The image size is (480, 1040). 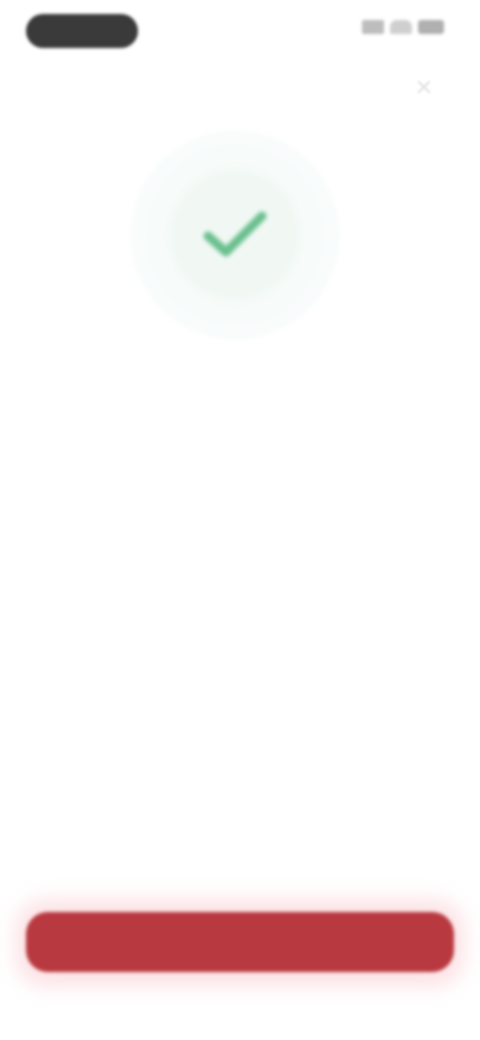 What do you see at coordinates (240, 942) in the screenshot?
I see `primary-action-button` at bounding box center [240, 942].